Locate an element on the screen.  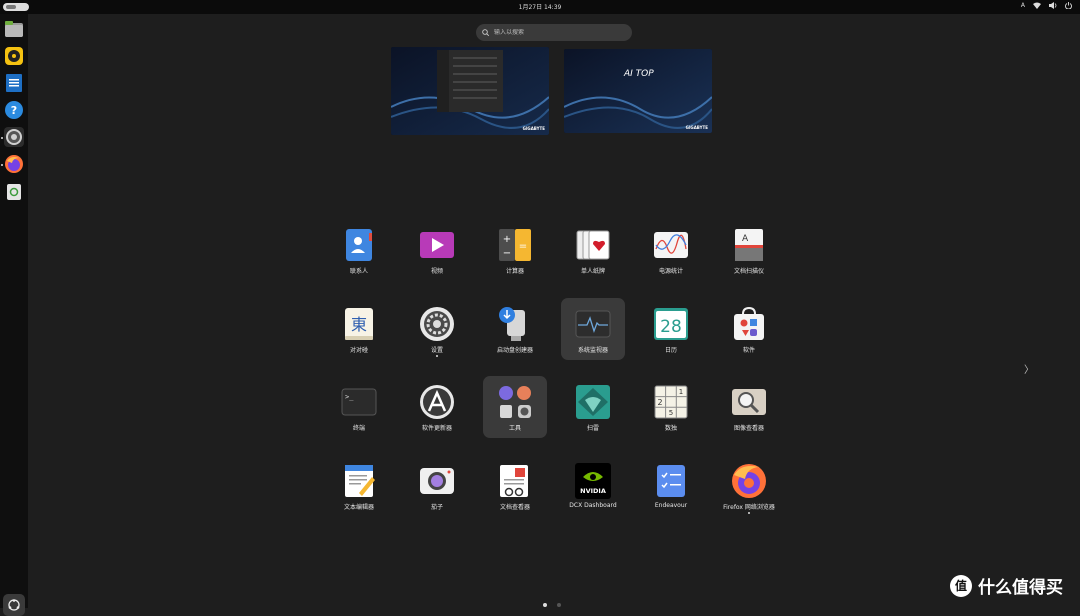
calculator-icon: + −= is located at coordinates (515, 245).